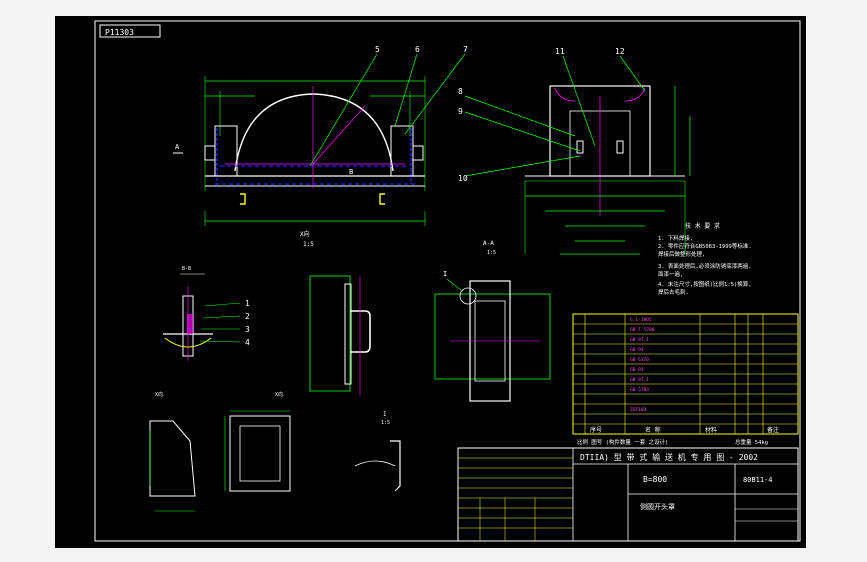 This screenshot has height=562, width=867. What do you see at coordinates (247, 342) in the screenshot?
I see `callout-4: 4` at bounding box center [247, 342].